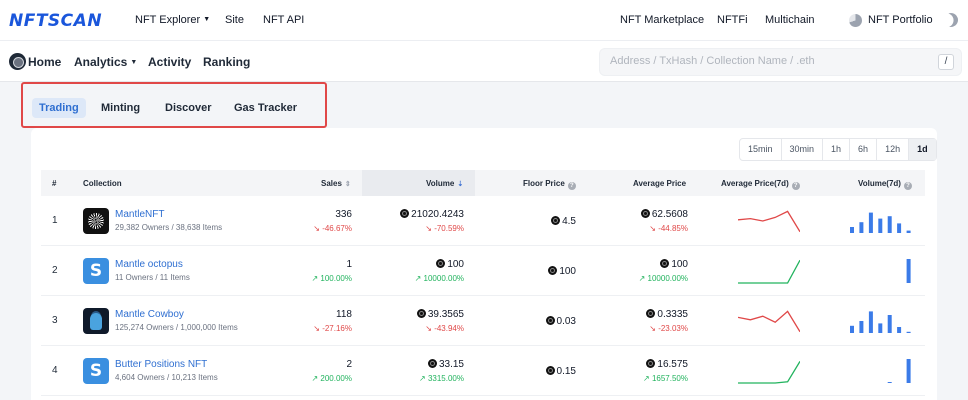  I want to click on collection-name-link: MantleNFT, so click(139, 214).